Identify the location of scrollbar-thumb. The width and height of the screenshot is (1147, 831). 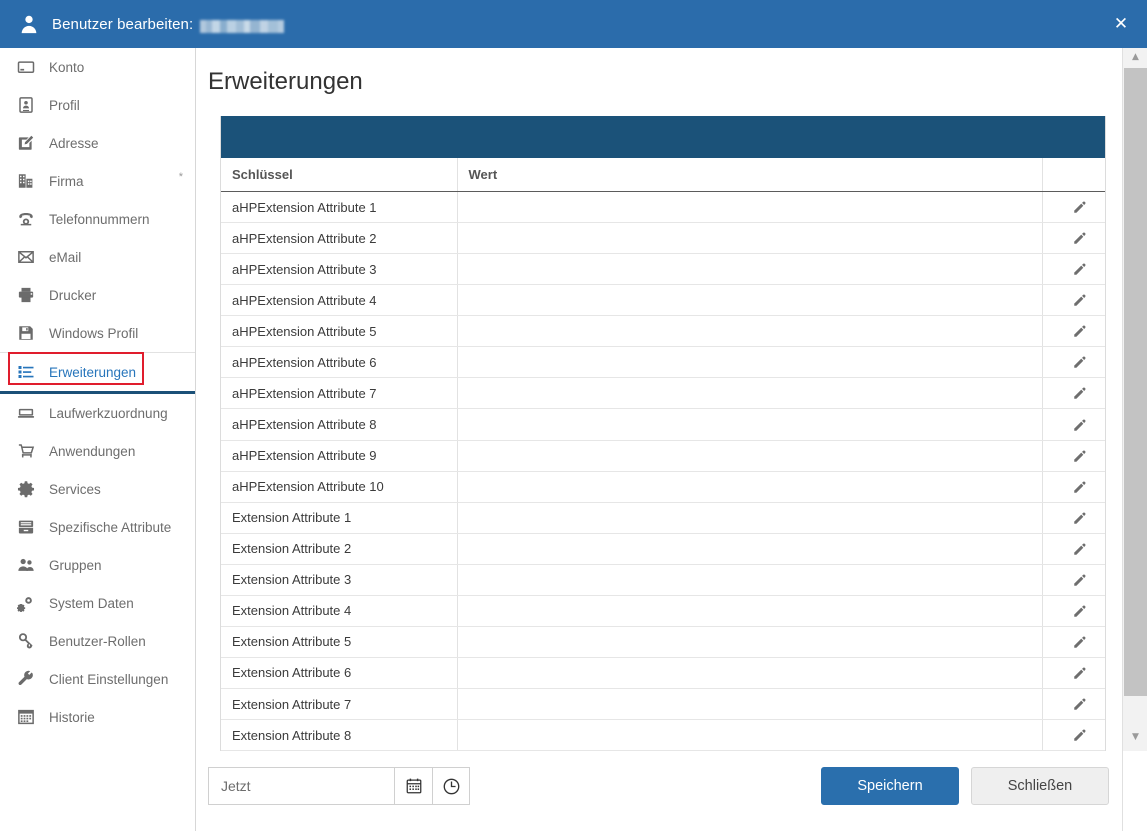
(1135, 382).